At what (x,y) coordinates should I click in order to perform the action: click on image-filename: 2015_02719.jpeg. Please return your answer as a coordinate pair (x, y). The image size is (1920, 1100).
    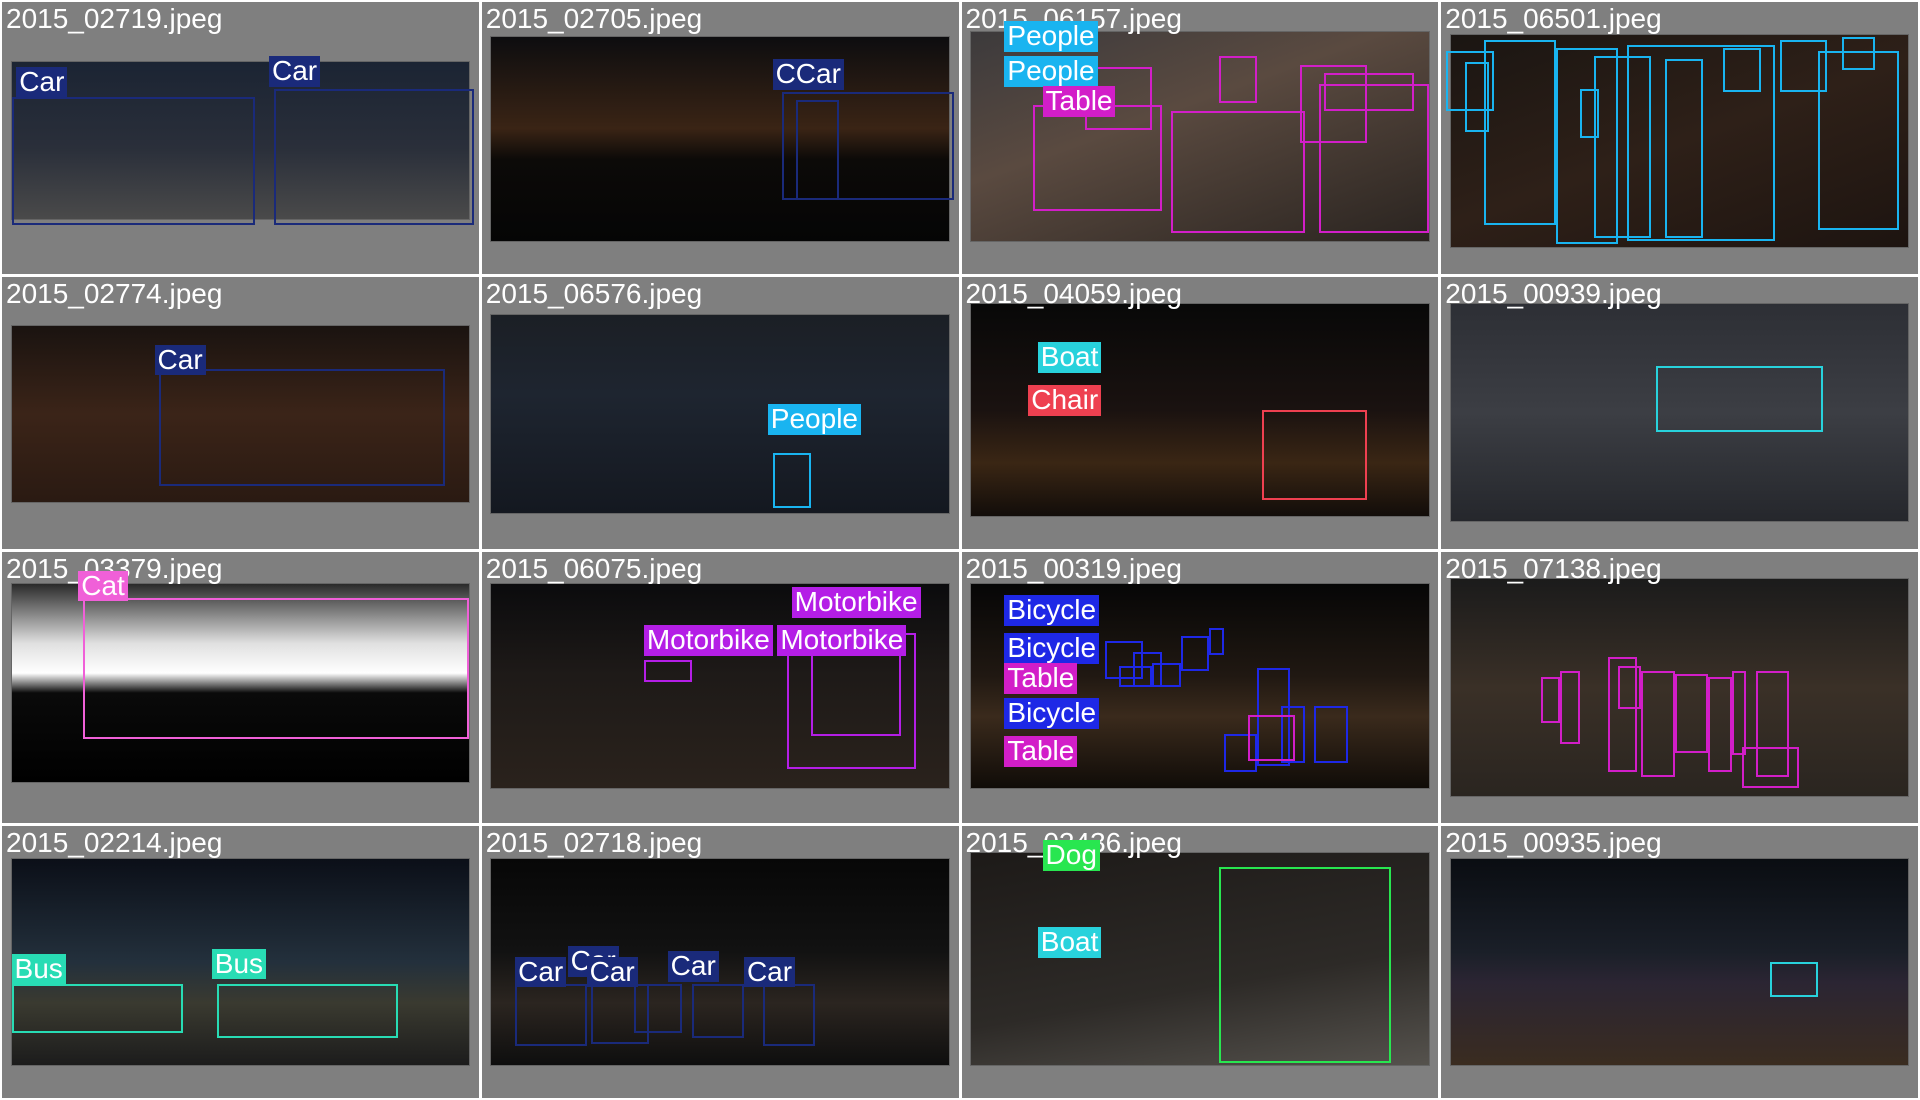
    Looking at the image, I should click on (114, 18).